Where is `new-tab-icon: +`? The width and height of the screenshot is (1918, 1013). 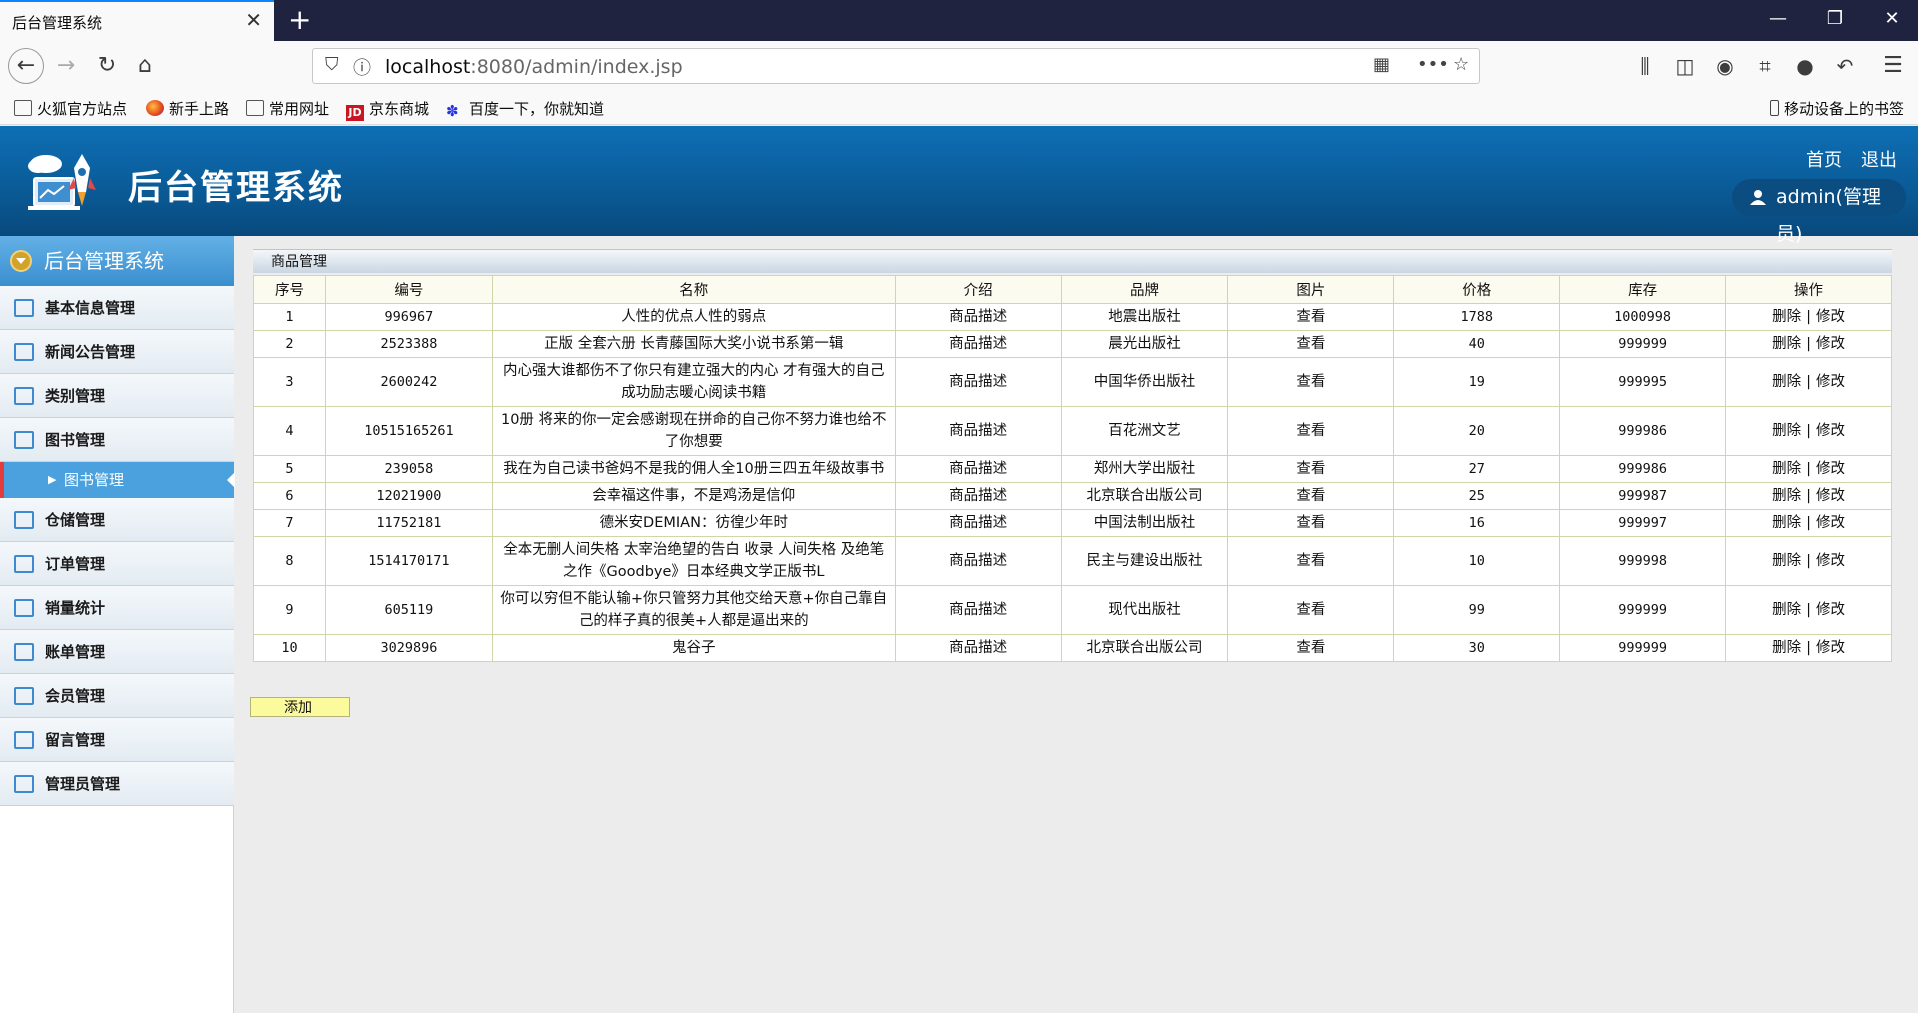
new-tab-icon: + is located at coordinates (299, 20).